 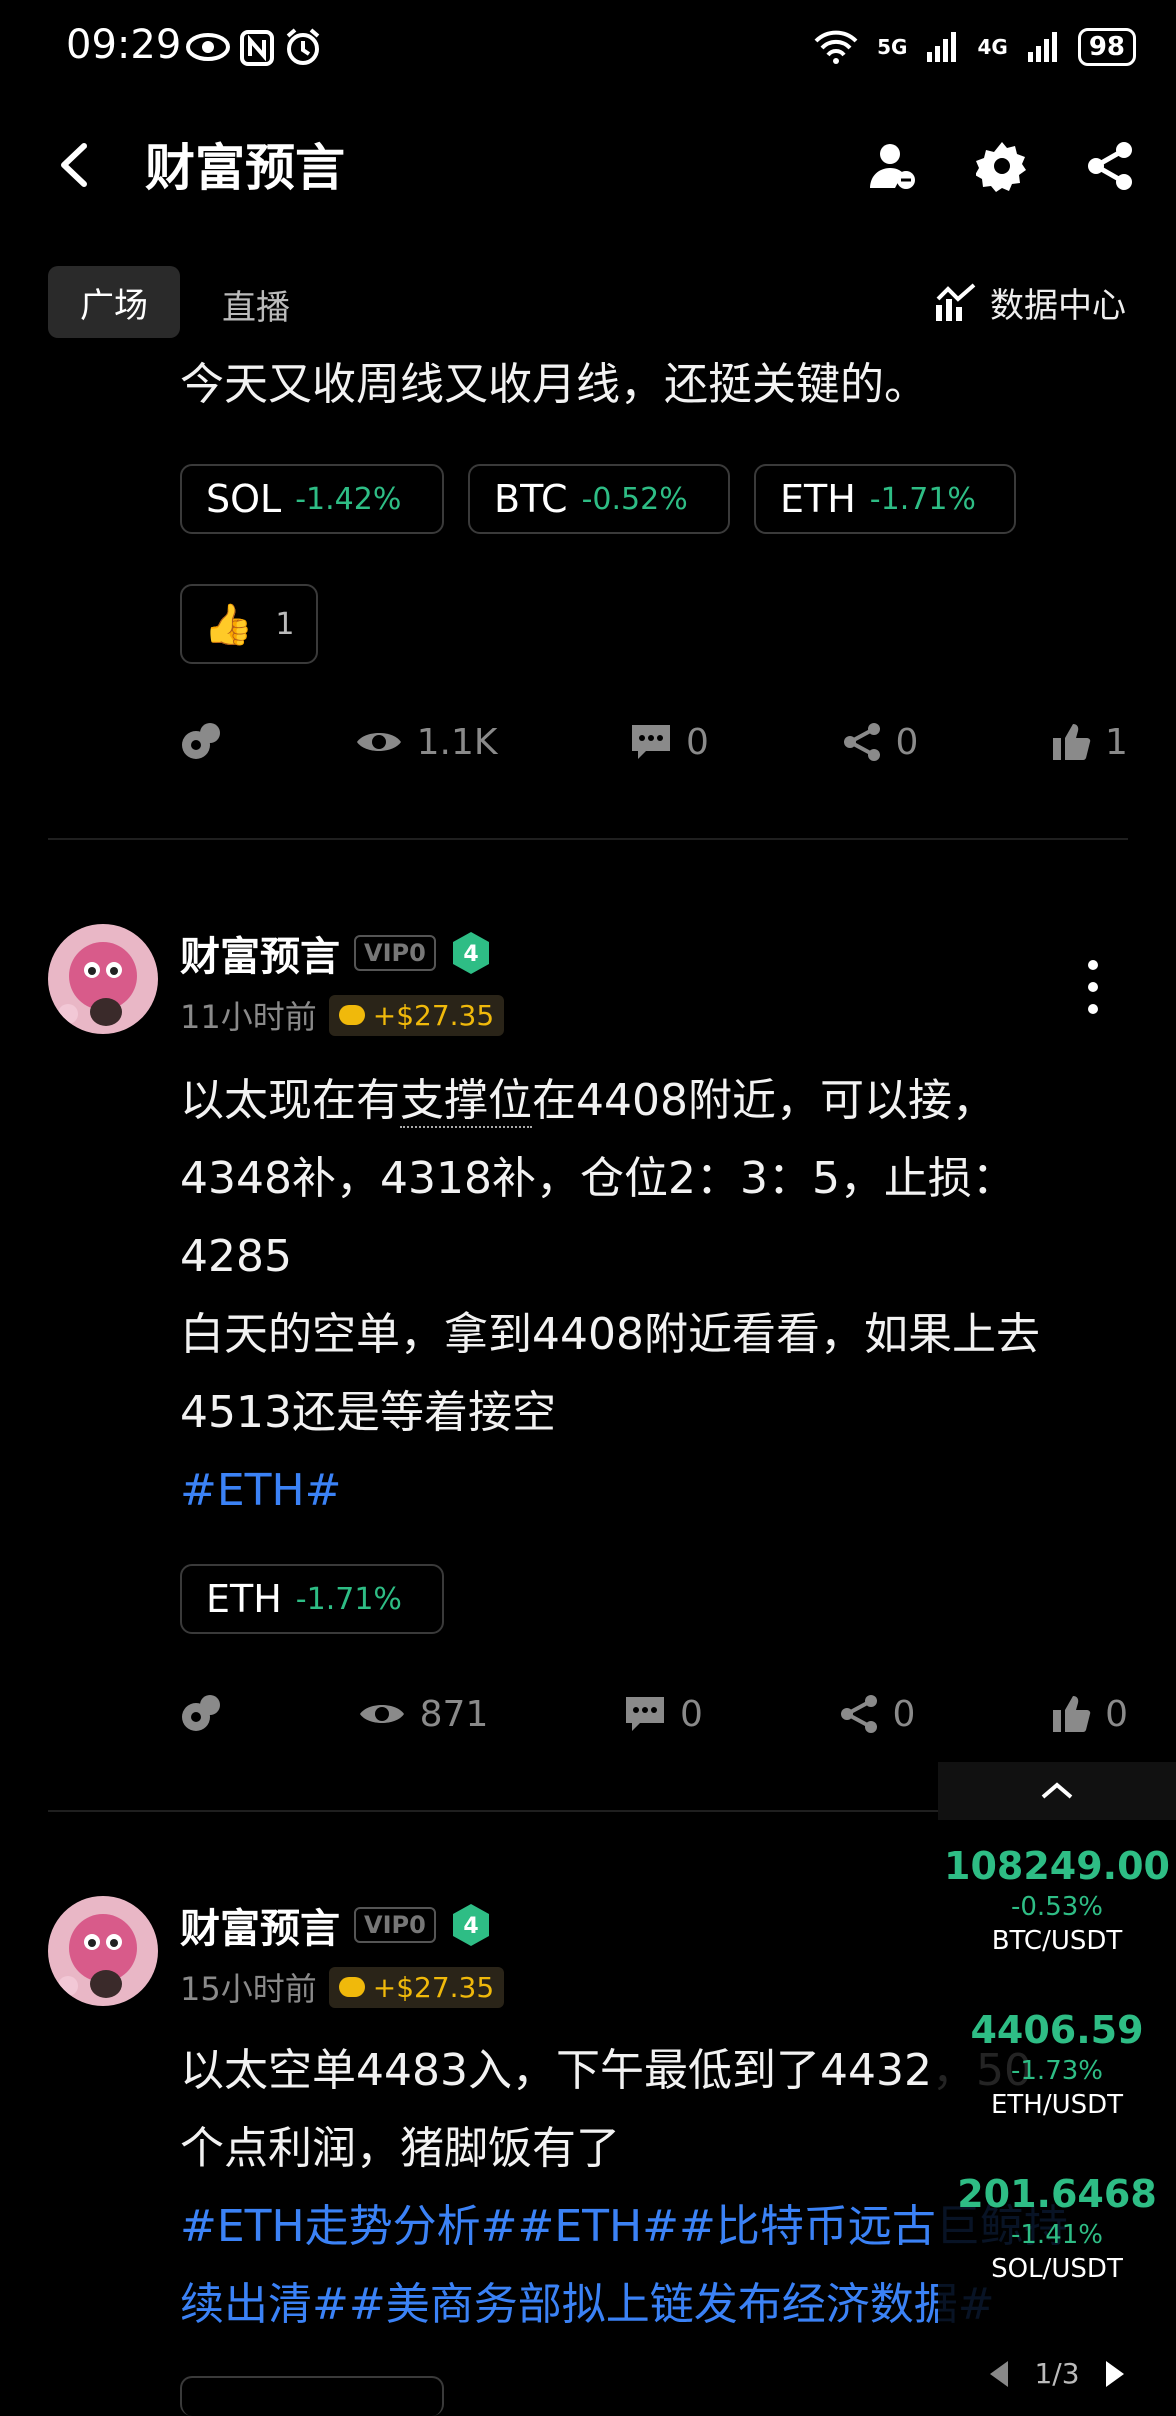 What do you see at coordinates (248, 1017) in the screenshot?
I see `post-time: 11小时前` at bounding box center [248, 1017].